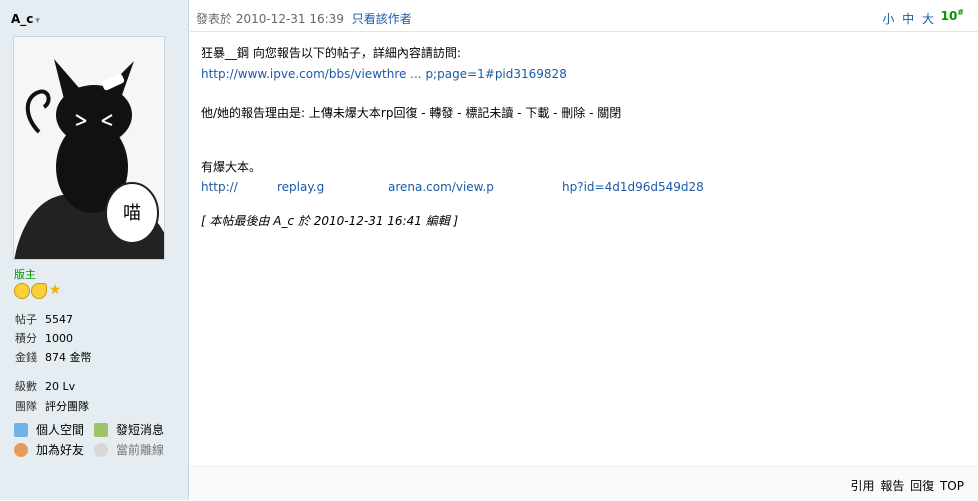 This screenshot has height=501, width=978. What do you see at coordinates (25, 274) in the screenshot?
I see `rank-label: 版主` at bounding box center [25, 274].